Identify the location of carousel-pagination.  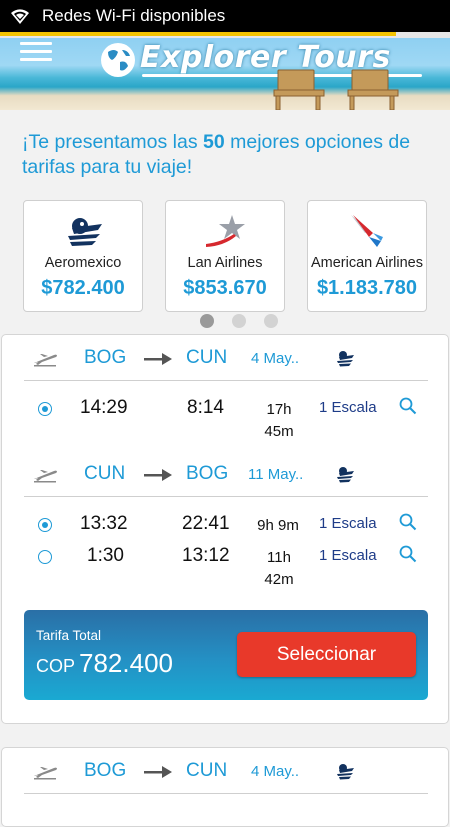
(239, 321).